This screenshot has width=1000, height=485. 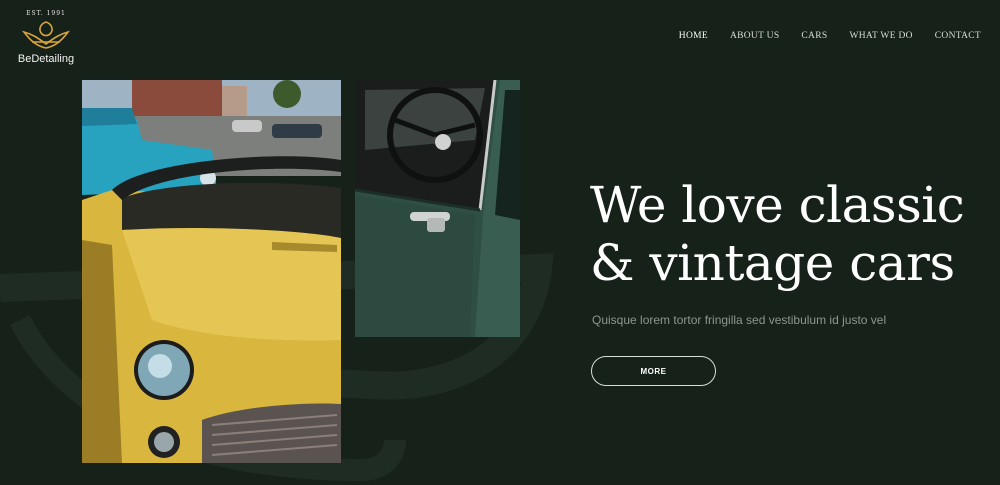 What do you see at coordinates (693, 36) in the screenshot?
I see `nav-home: HOME` at bounding box center [693, 36].